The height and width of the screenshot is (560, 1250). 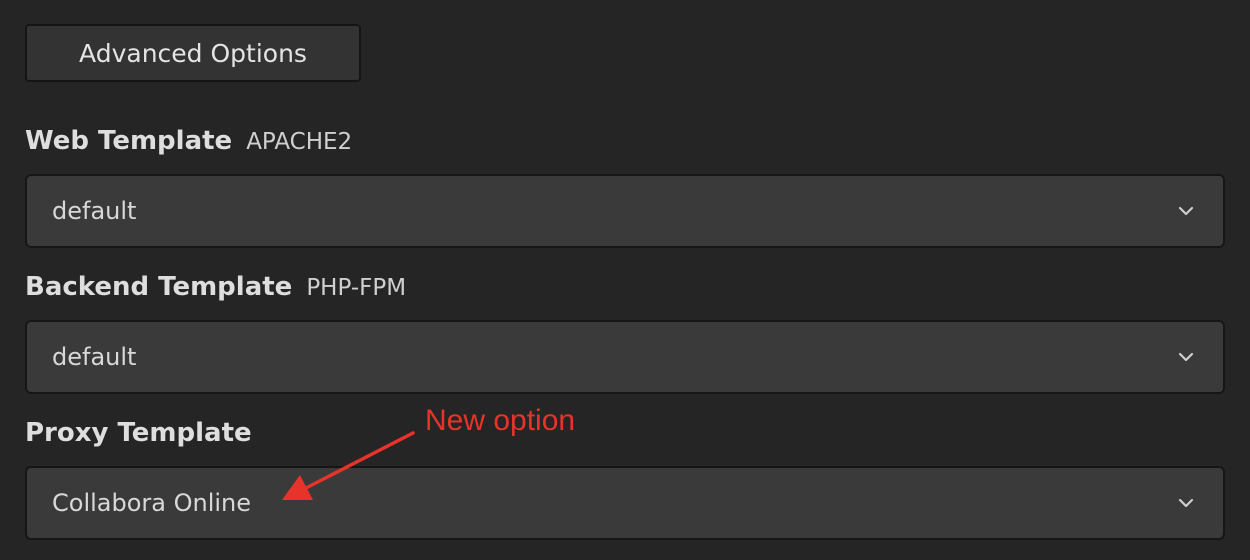 I want to click on proxy-template-select-value: Collabora Online, so click(x=152, y=503).